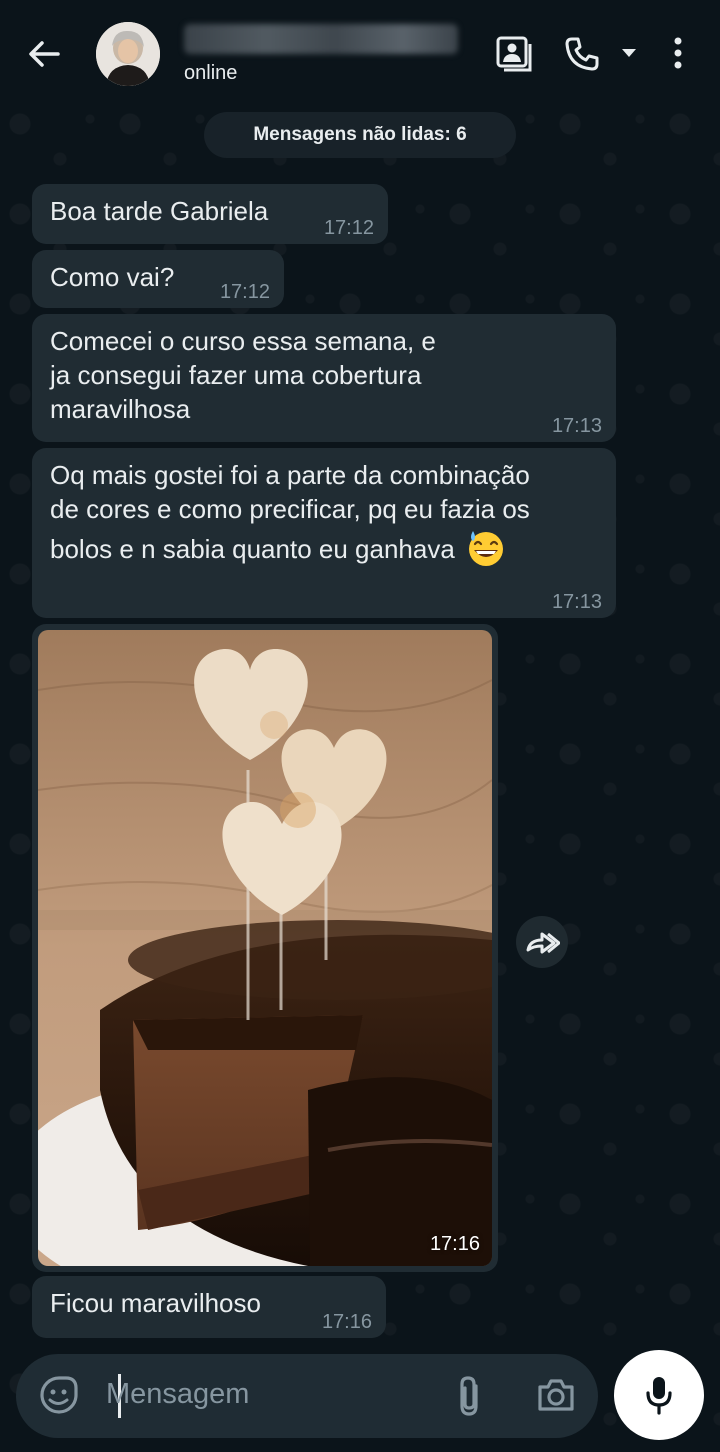 This screenshot has height=1452, width=720. Describe the element at coordinates (629, 53) in the screenshot. I see `dropdown-caret-icon` at that location.